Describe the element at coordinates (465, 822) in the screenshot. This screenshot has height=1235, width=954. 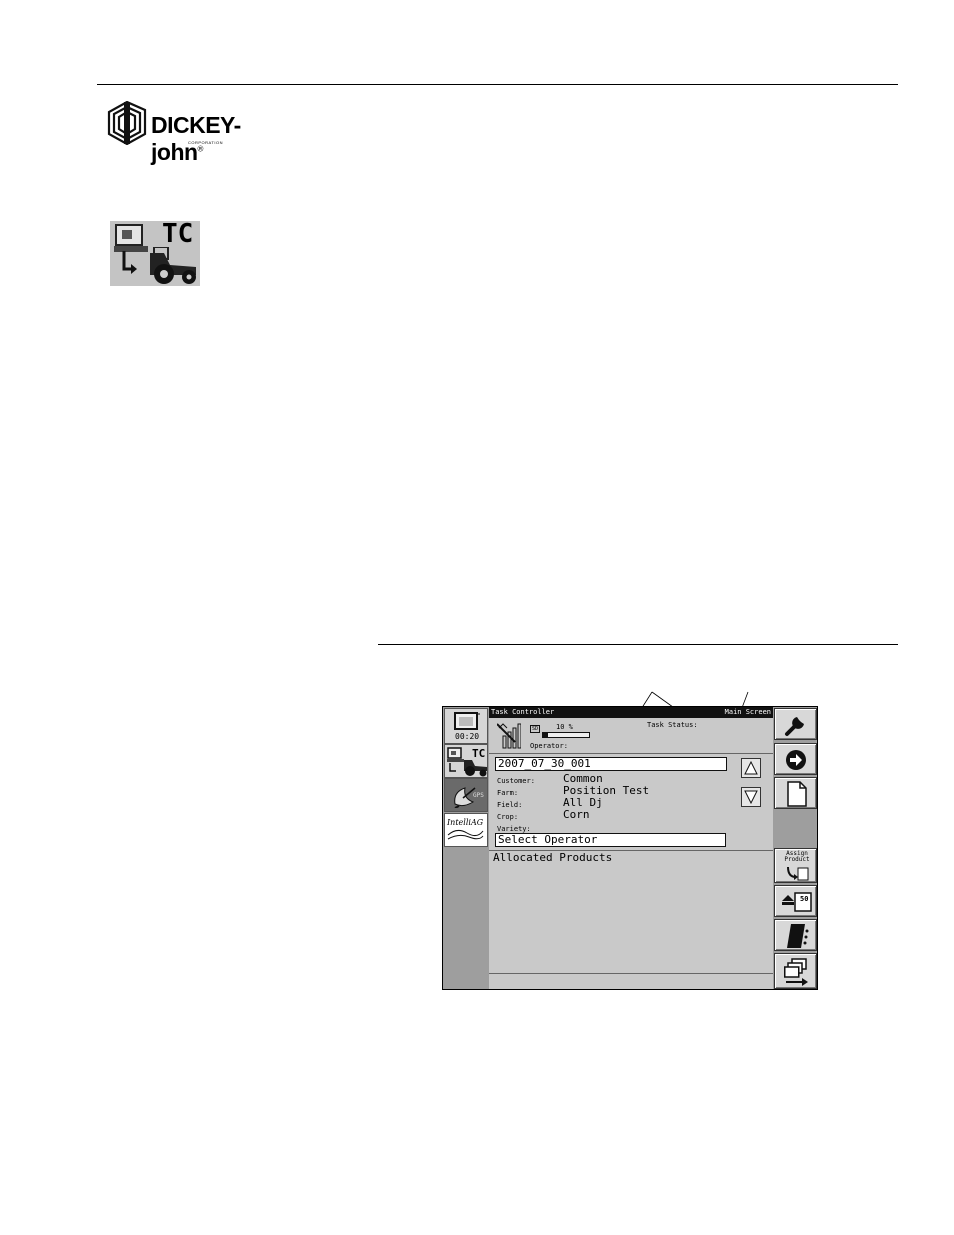
I see `intellag-logo: IntelliAG` at that location.